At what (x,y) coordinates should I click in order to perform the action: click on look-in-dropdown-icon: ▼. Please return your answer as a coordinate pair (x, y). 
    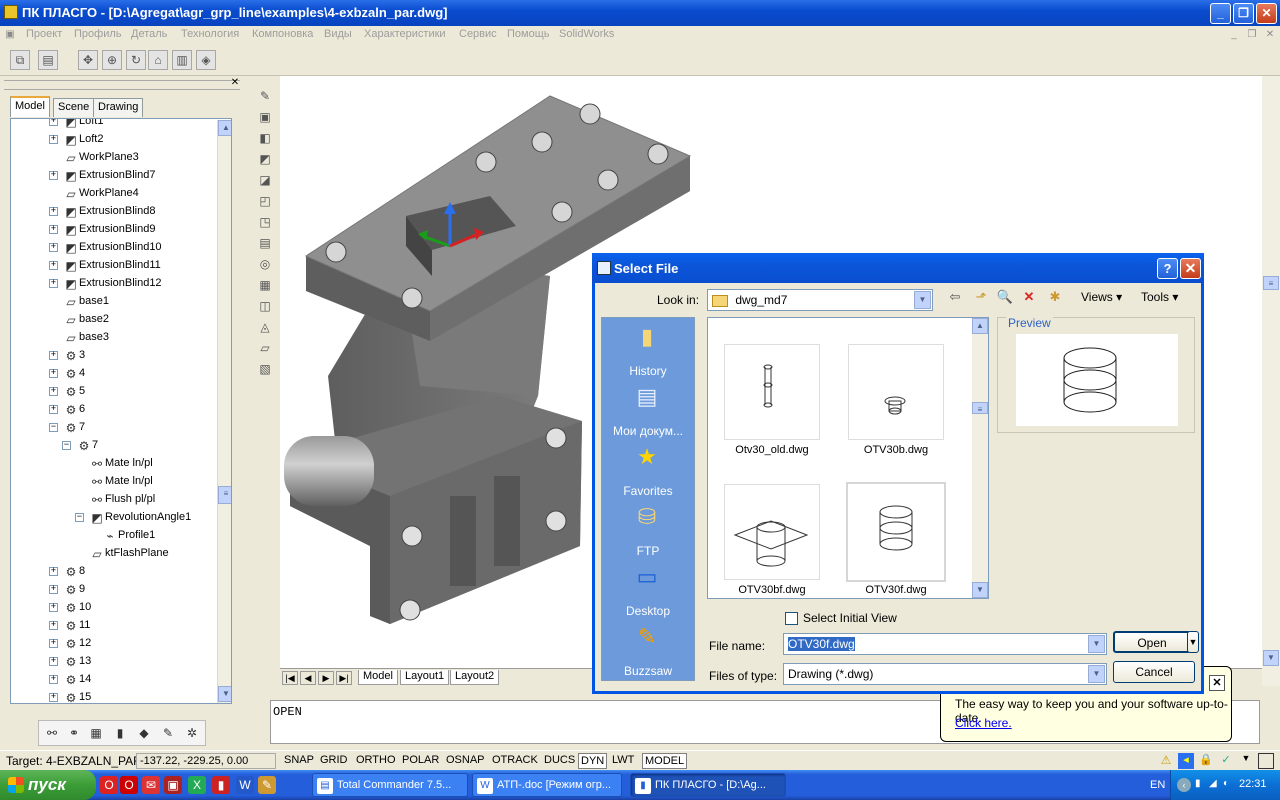
    Looking at the image, I should click on (922, 300).